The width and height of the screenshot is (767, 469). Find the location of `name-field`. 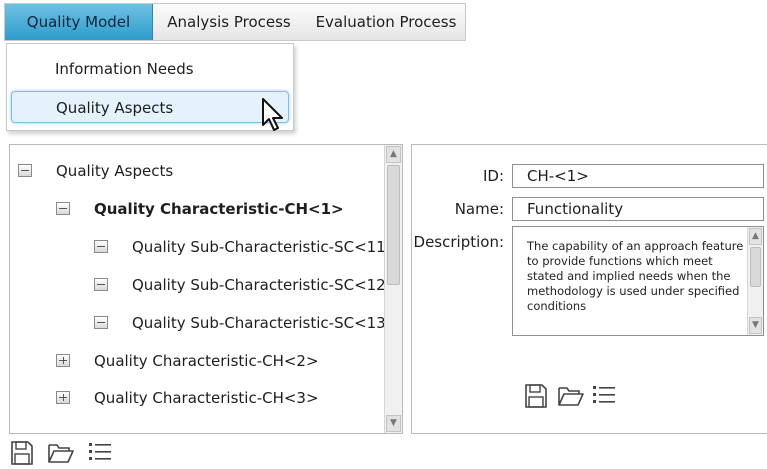

name-field is located at coordinates (638, 209).